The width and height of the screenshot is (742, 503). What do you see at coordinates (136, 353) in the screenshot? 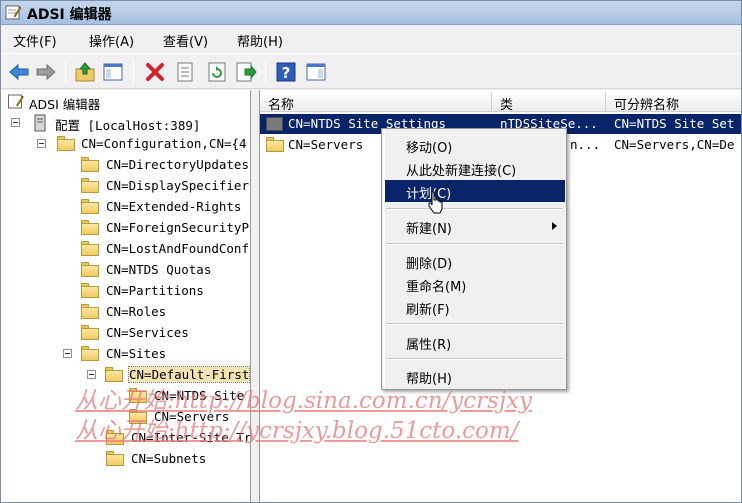
I see `tree-item-label: CN=Sites` at bounding box center [136, 353].